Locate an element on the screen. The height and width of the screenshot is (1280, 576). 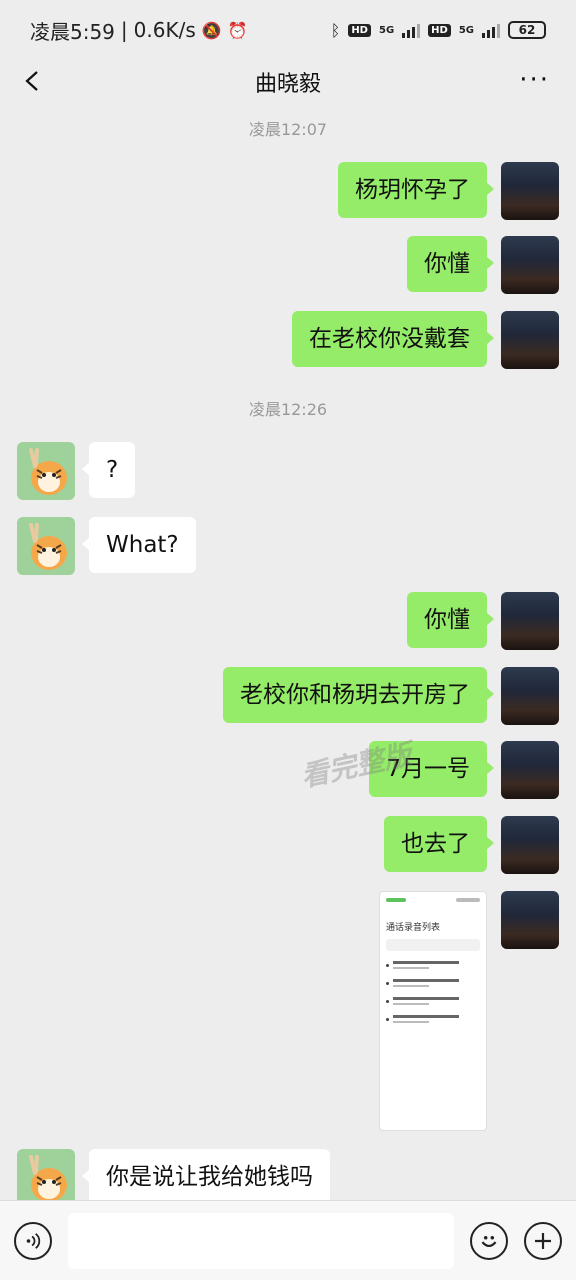
timestamp: 凌晨12:26 is located at coordinates (288, 409).